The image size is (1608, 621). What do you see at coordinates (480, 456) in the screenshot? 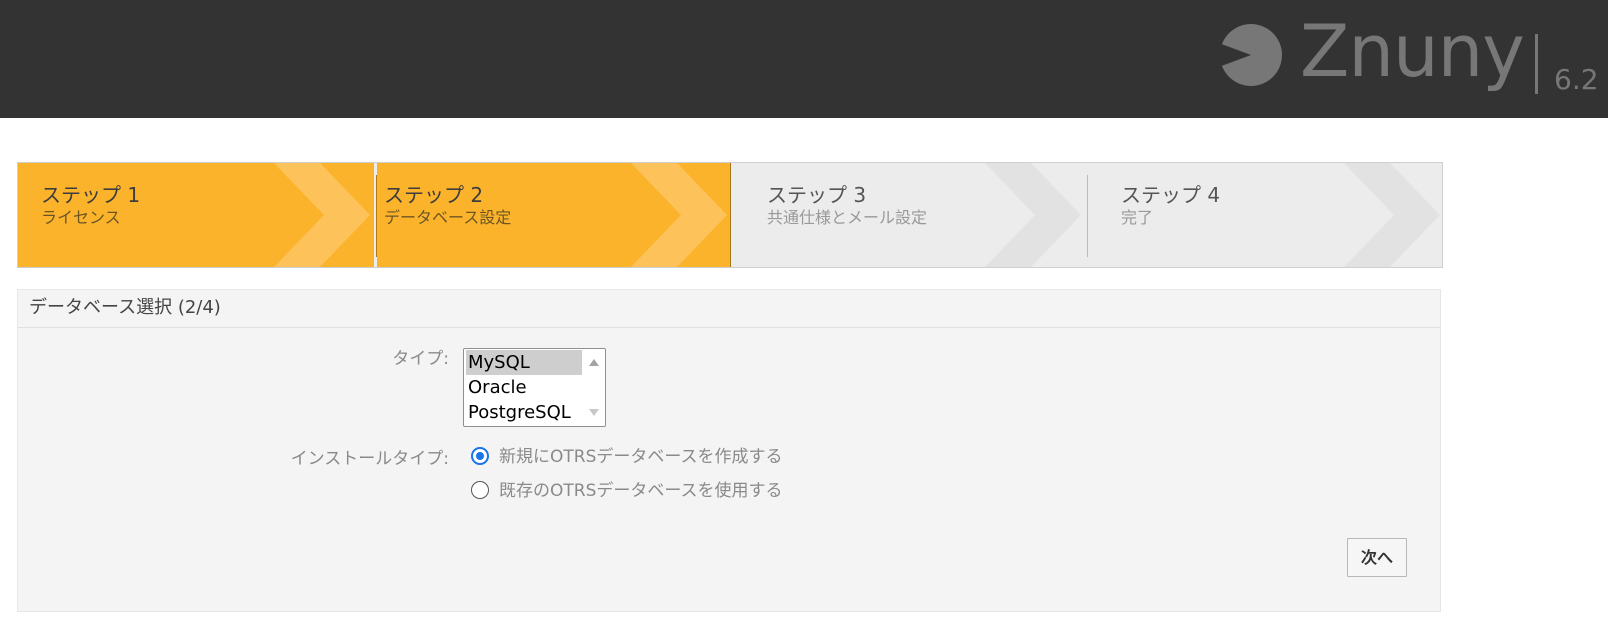
I see `radio-new-database` at bounding box center [480, 456].